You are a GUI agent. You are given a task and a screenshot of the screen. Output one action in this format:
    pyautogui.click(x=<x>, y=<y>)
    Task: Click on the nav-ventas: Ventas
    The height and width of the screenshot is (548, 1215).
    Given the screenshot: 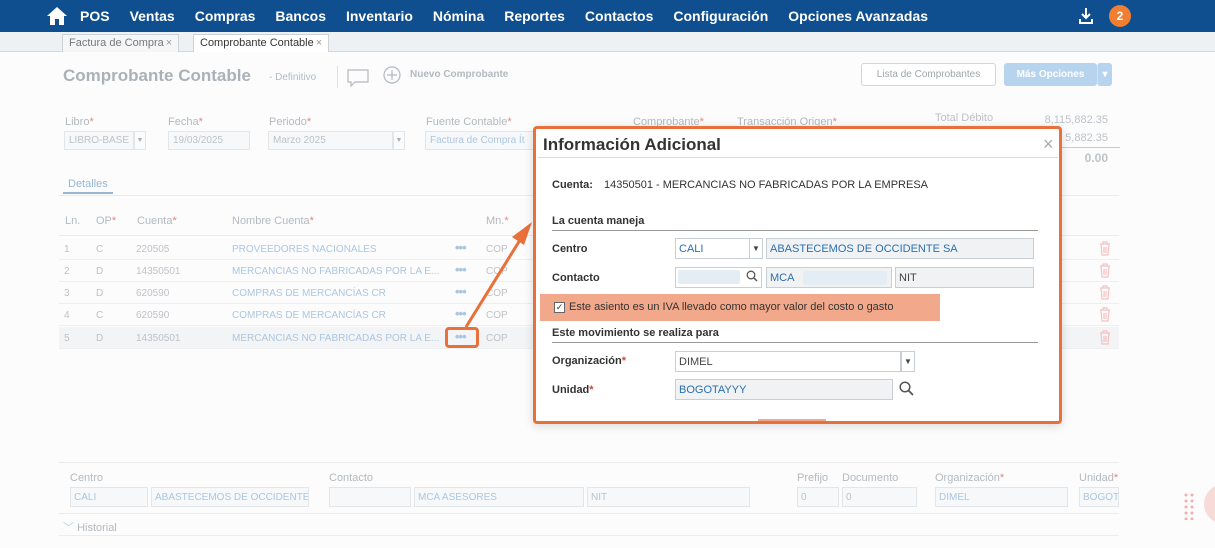 What is the action you would take?
    pyautogui.click(x=152, y=16)
    